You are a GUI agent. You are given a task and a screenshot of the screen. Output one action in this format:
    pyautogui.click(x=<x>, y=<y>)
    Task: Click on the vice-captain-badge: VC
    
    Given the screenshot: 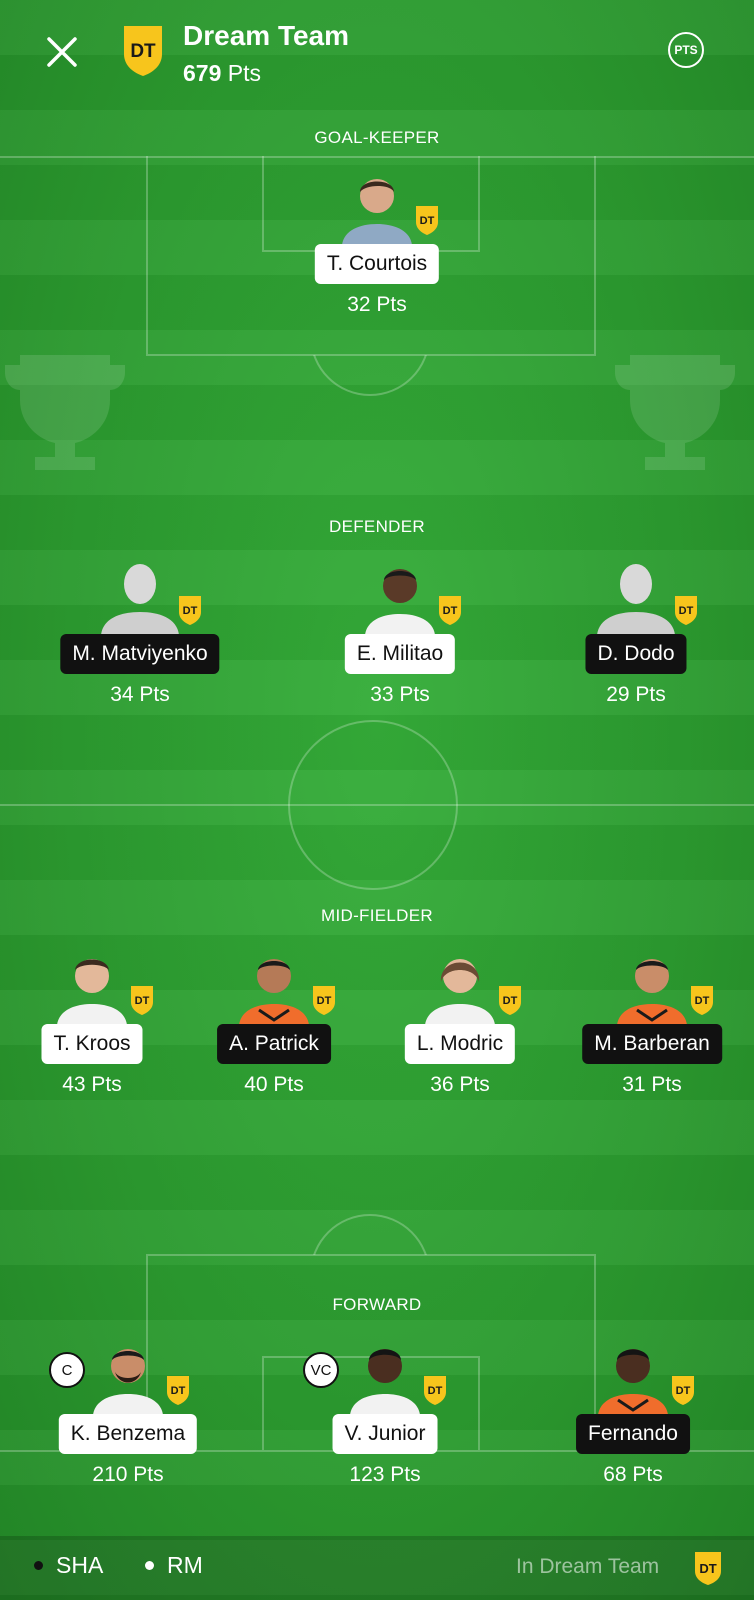 What is the action you would take?
    pyautogui.click(x=321, y=1370)
    